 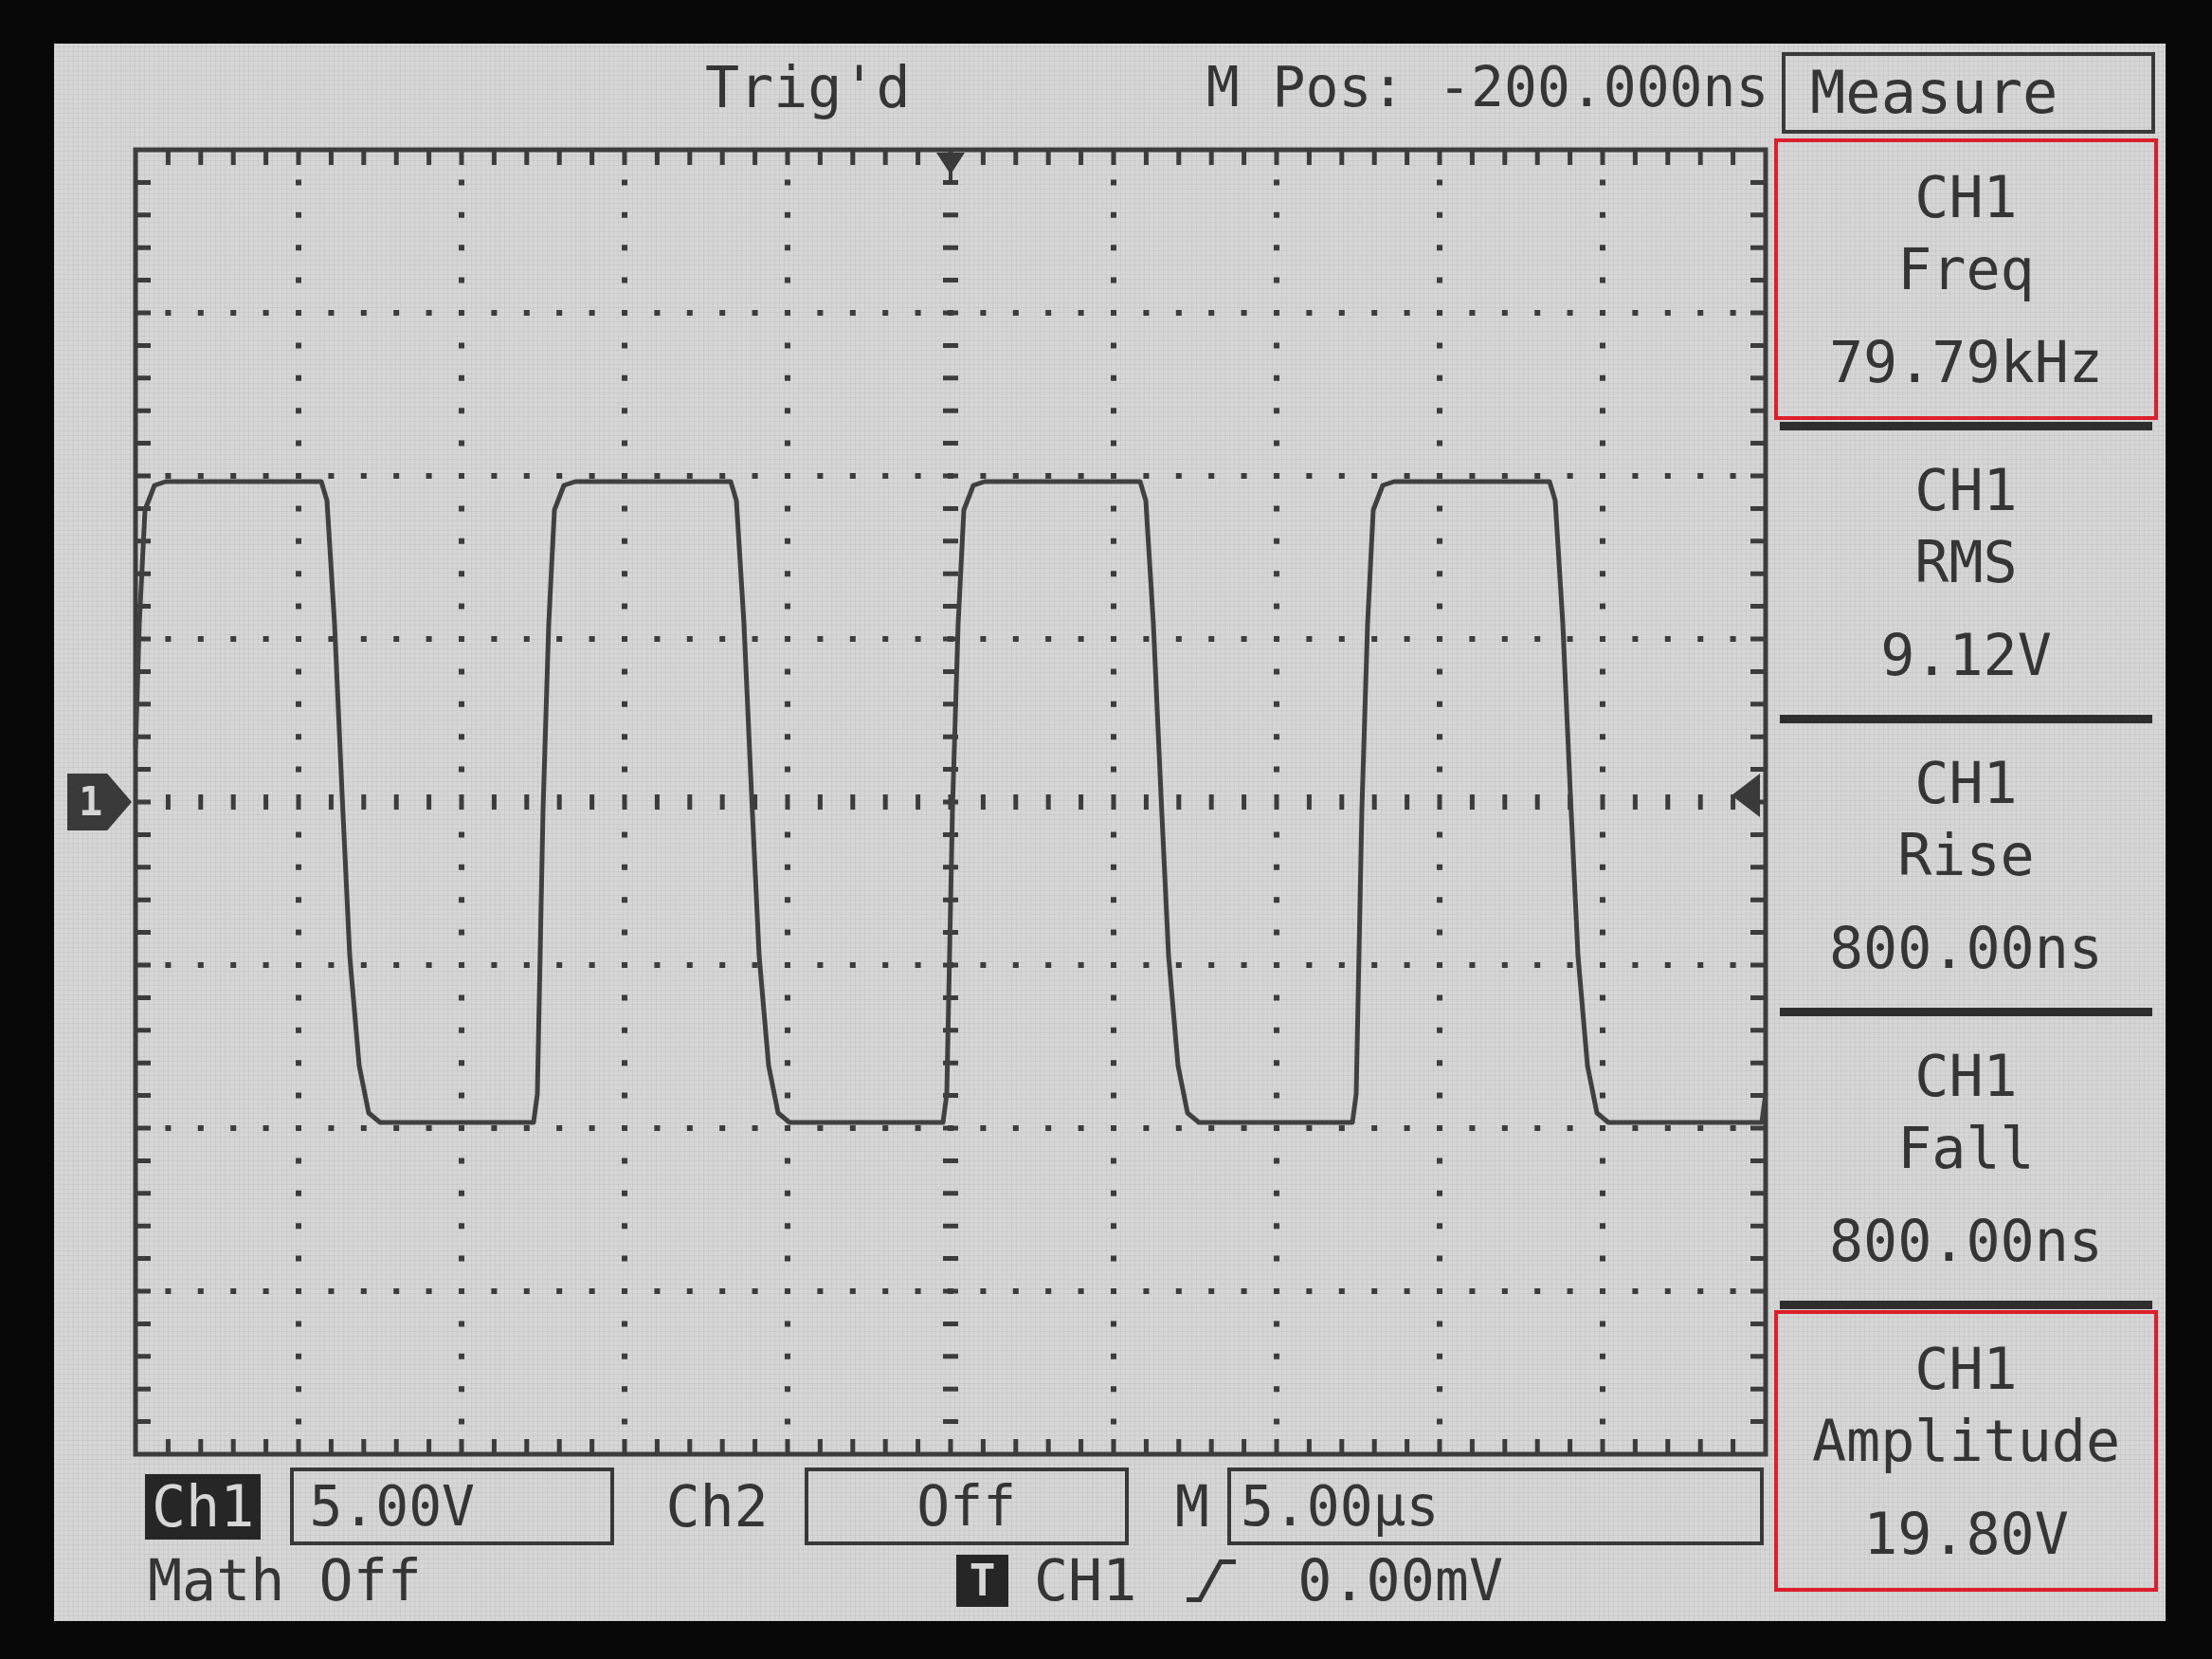 What do you see at coordinates (100, 802) in the screenshot?
I see `channel-marker: 1` at bounding box center [100, 802].